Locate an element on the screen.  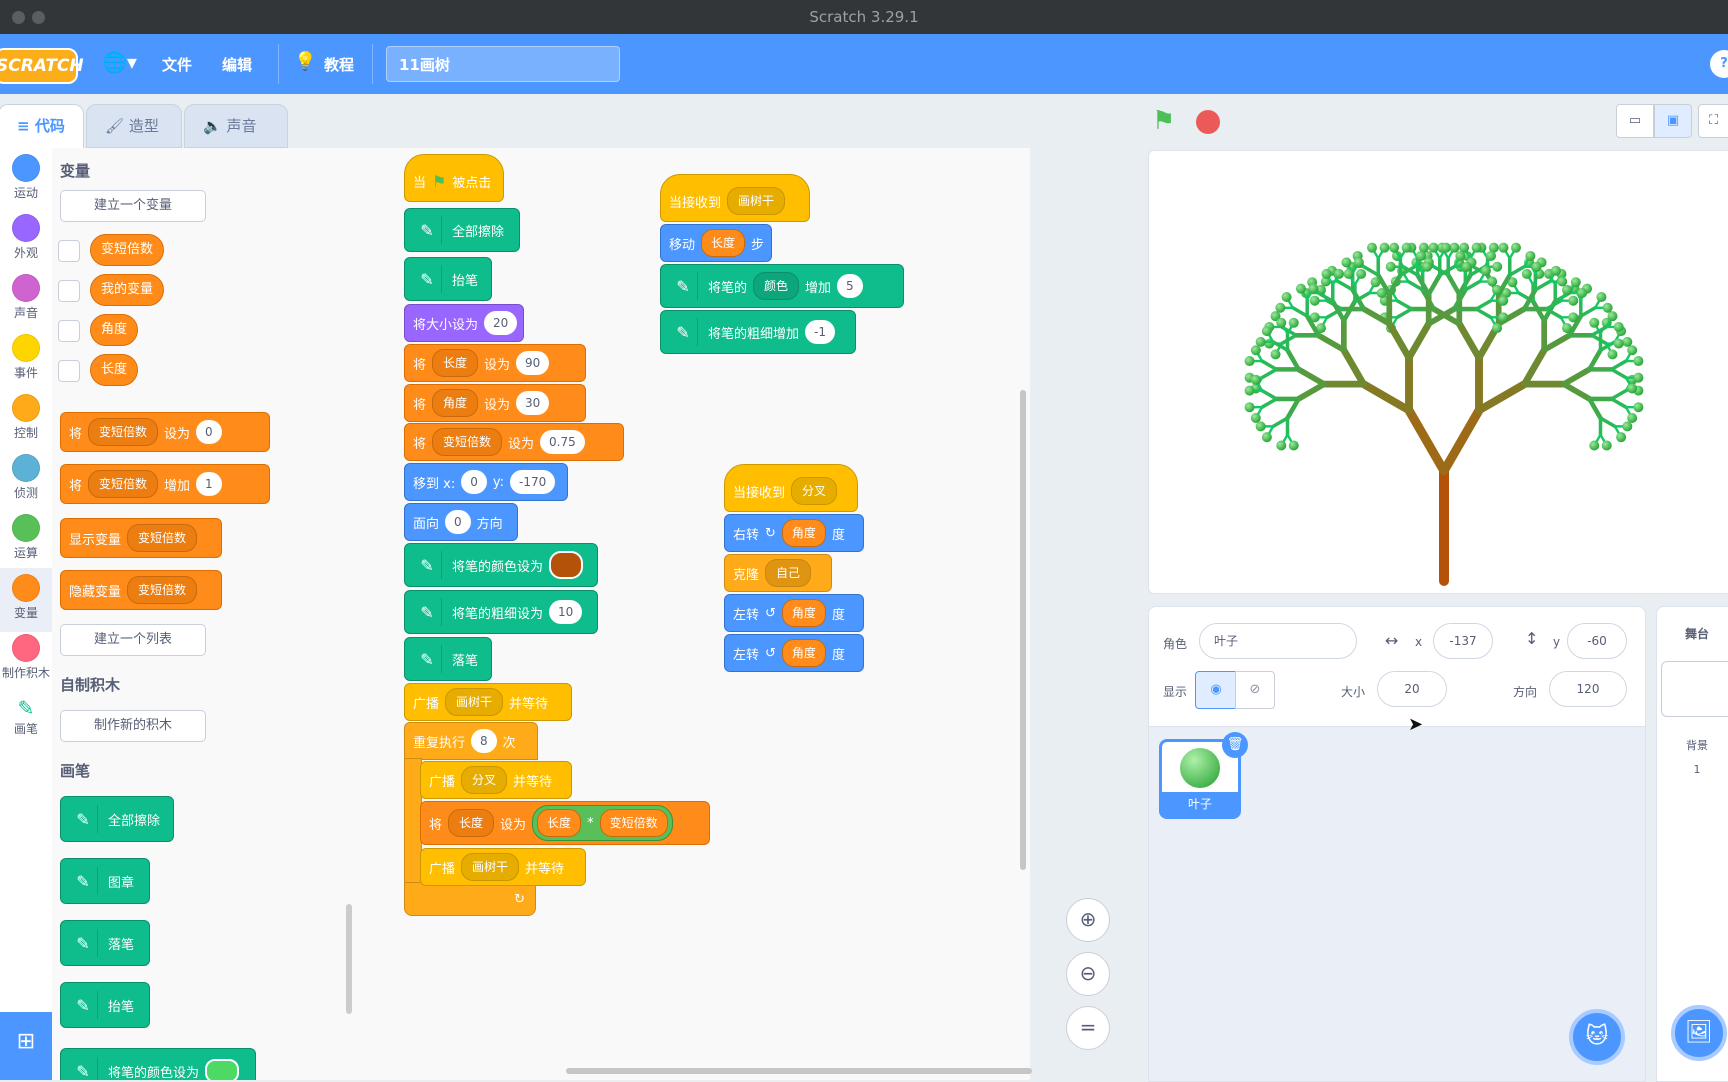
project-title-input: 11画树 is located at coordinates (503, 64).